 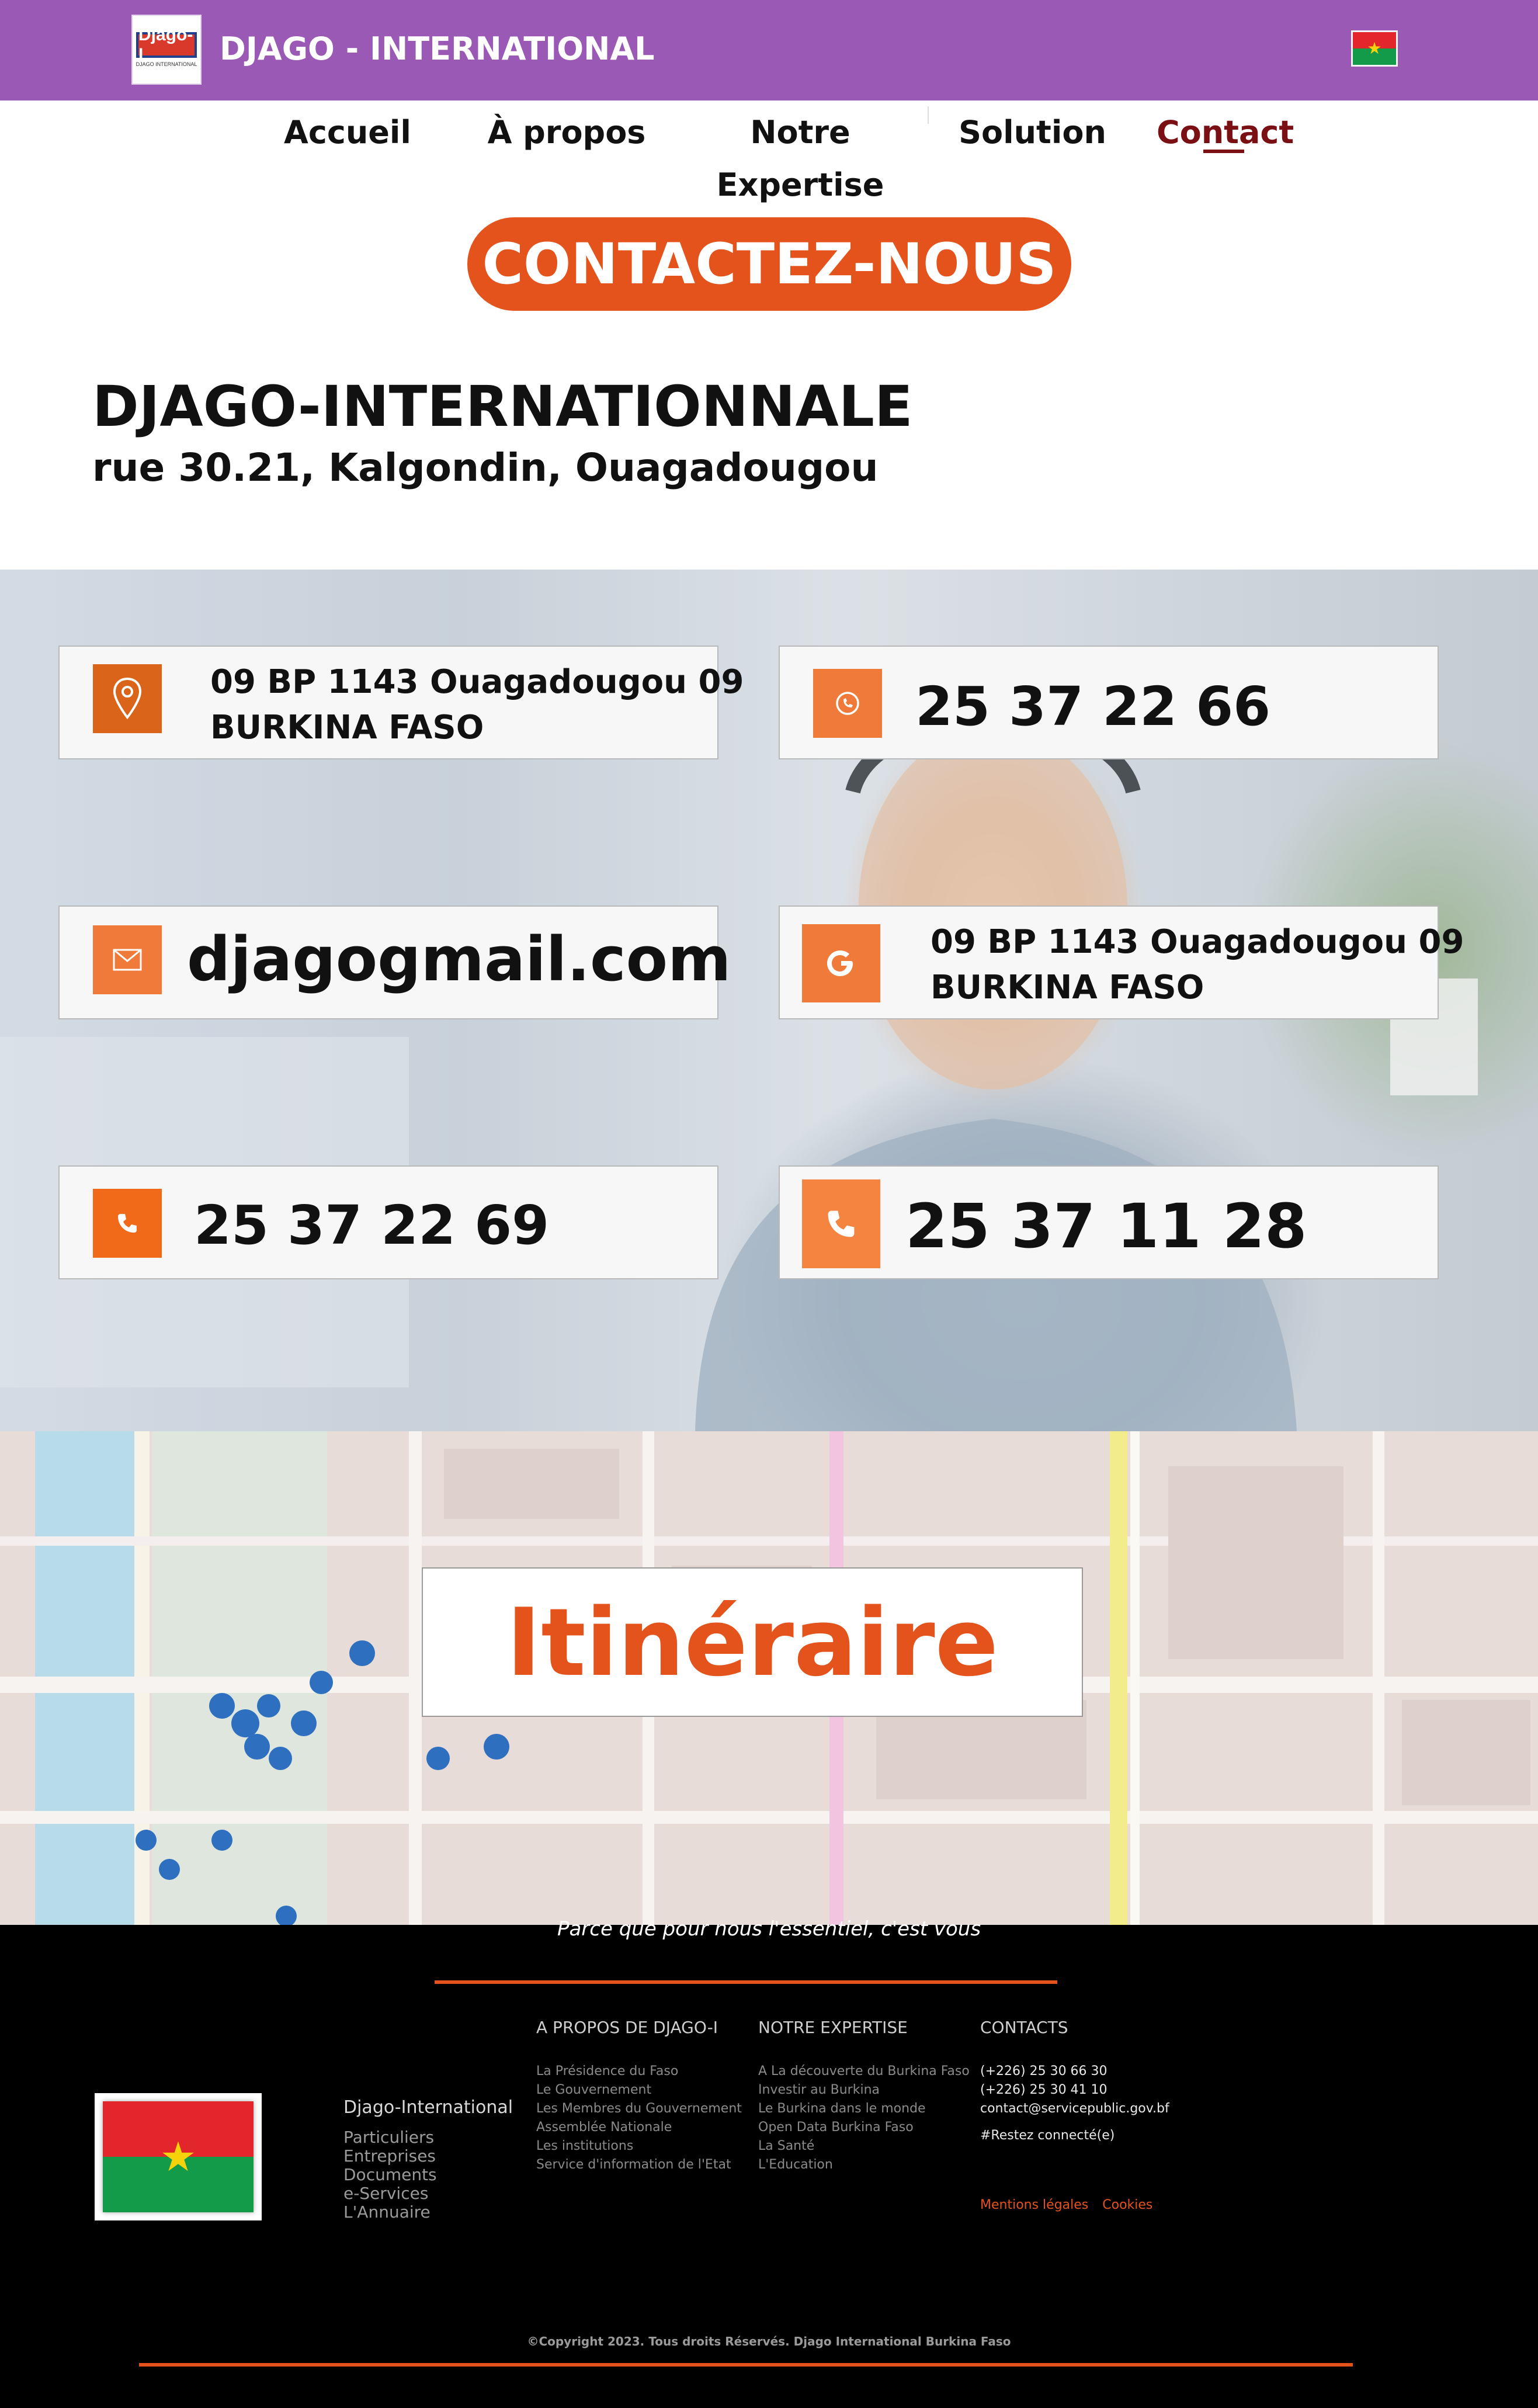 What do you see at coordinates (639, 2146) in the screenshot?
I see `footer-about-link: Les institutions` at bounding box center [639, 2146].